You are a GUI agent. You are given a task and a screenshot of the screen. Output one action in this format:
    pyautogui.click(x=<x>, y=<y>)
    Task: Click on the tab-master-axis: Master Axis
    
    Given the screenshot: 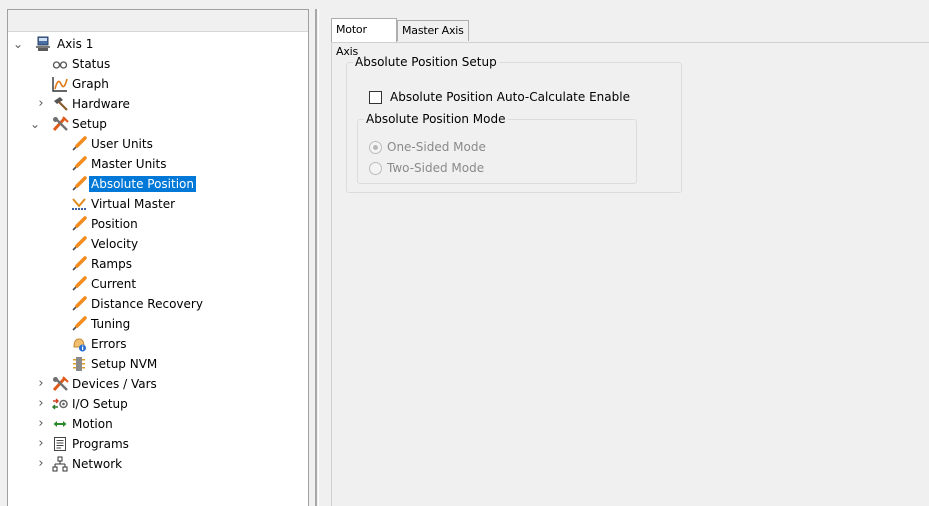 What is the action you would take?
    pyautogui.click(x=433, y=30)
    